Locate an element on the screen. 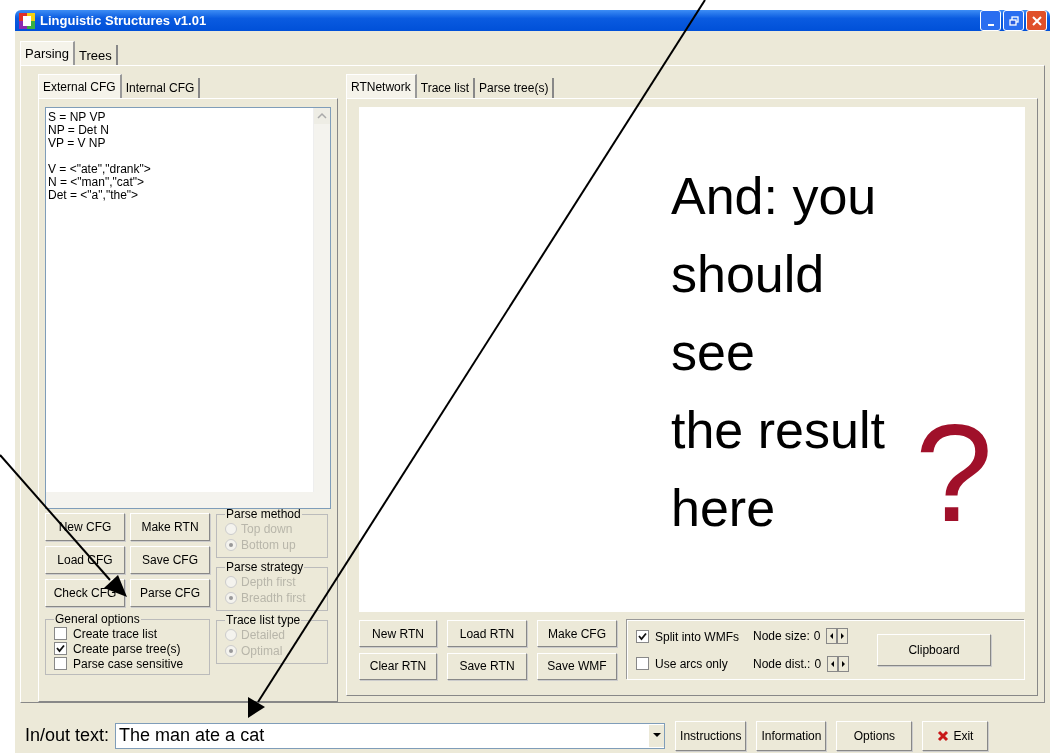 Image resolution: width=1050 pixels, height=753 pixels. window-title: Linguistic Structures v1.01 is located at coordinates (124, 20).